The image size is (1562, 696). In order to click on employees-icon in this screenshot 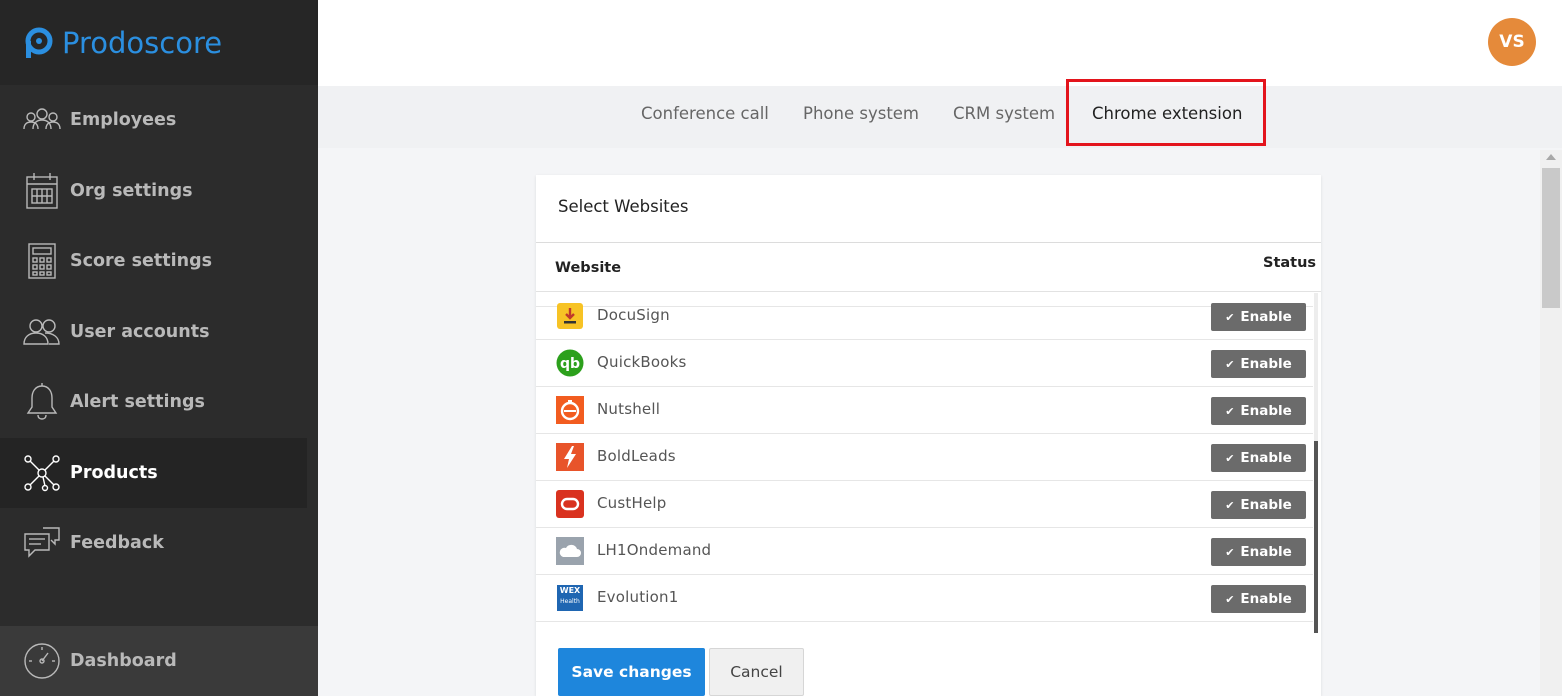, I will do `click(42, 120)`.